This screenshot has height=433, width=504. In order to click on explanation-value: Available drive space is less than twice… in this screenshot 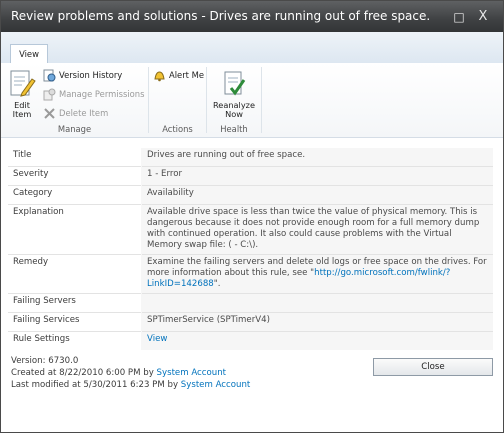, I will do `click(317, 229)`.